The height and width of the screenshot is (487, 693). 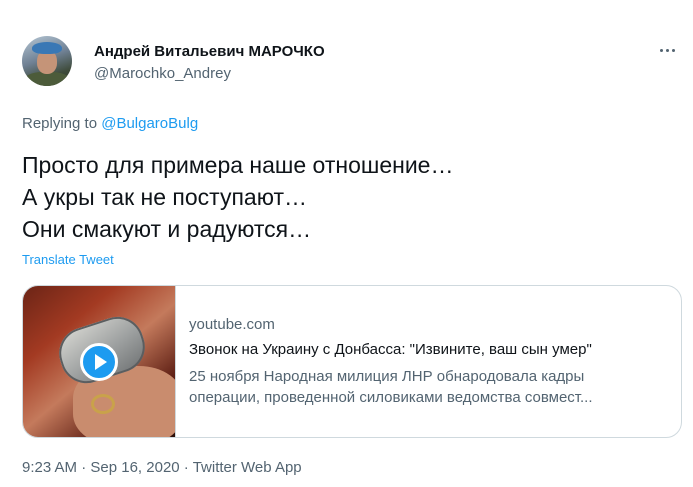 What do you see at coordinates (47, 61) in the screenshot?
I see `avatar` at bounding box center [47, 61].